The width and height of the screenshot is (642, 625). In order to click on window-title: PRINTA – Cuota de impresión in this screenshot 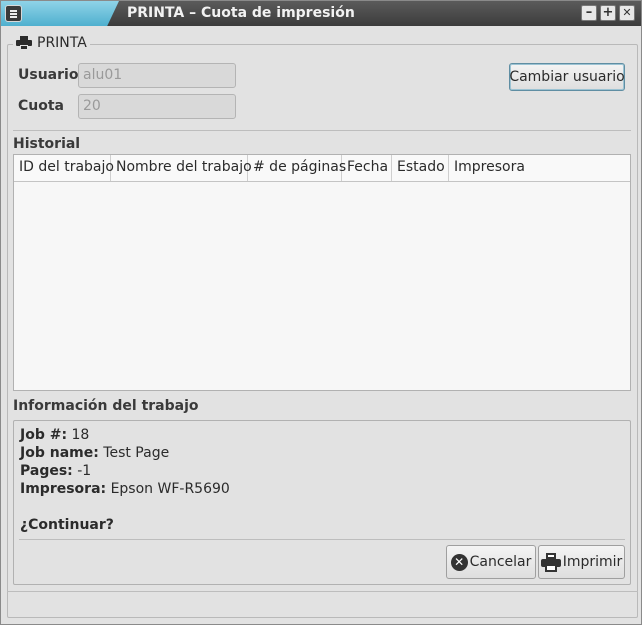, I will do `click(241, 13)`.